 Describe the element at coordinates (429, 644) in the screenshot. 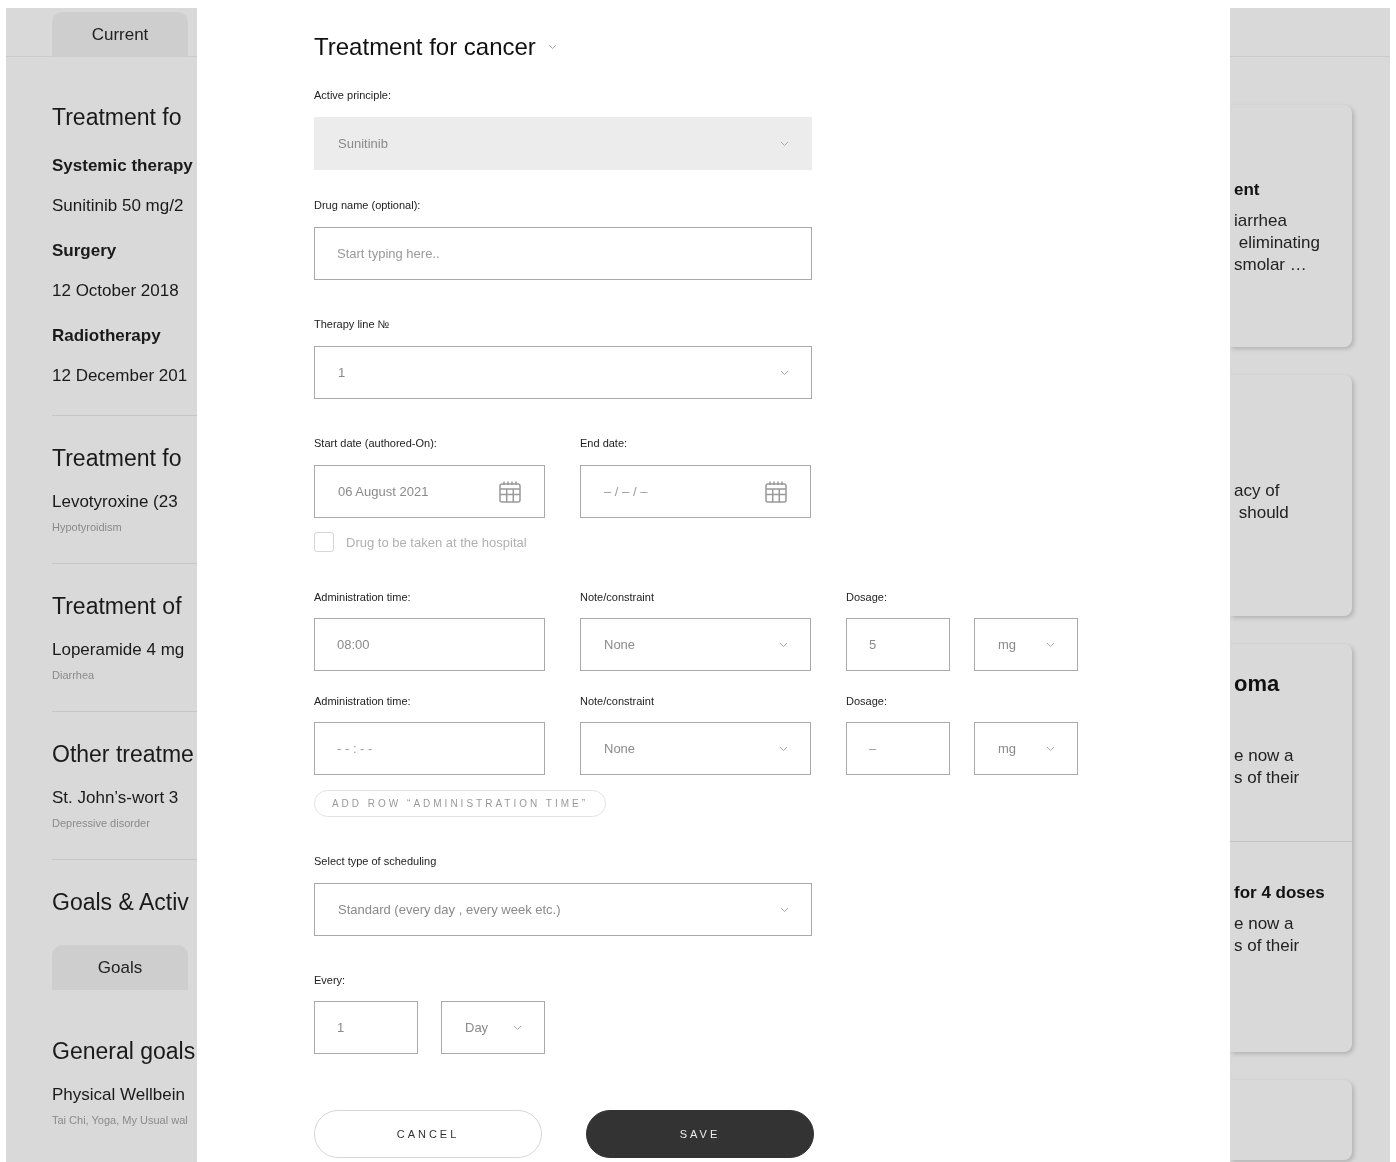

I see `time-field: 08:00` at that location.